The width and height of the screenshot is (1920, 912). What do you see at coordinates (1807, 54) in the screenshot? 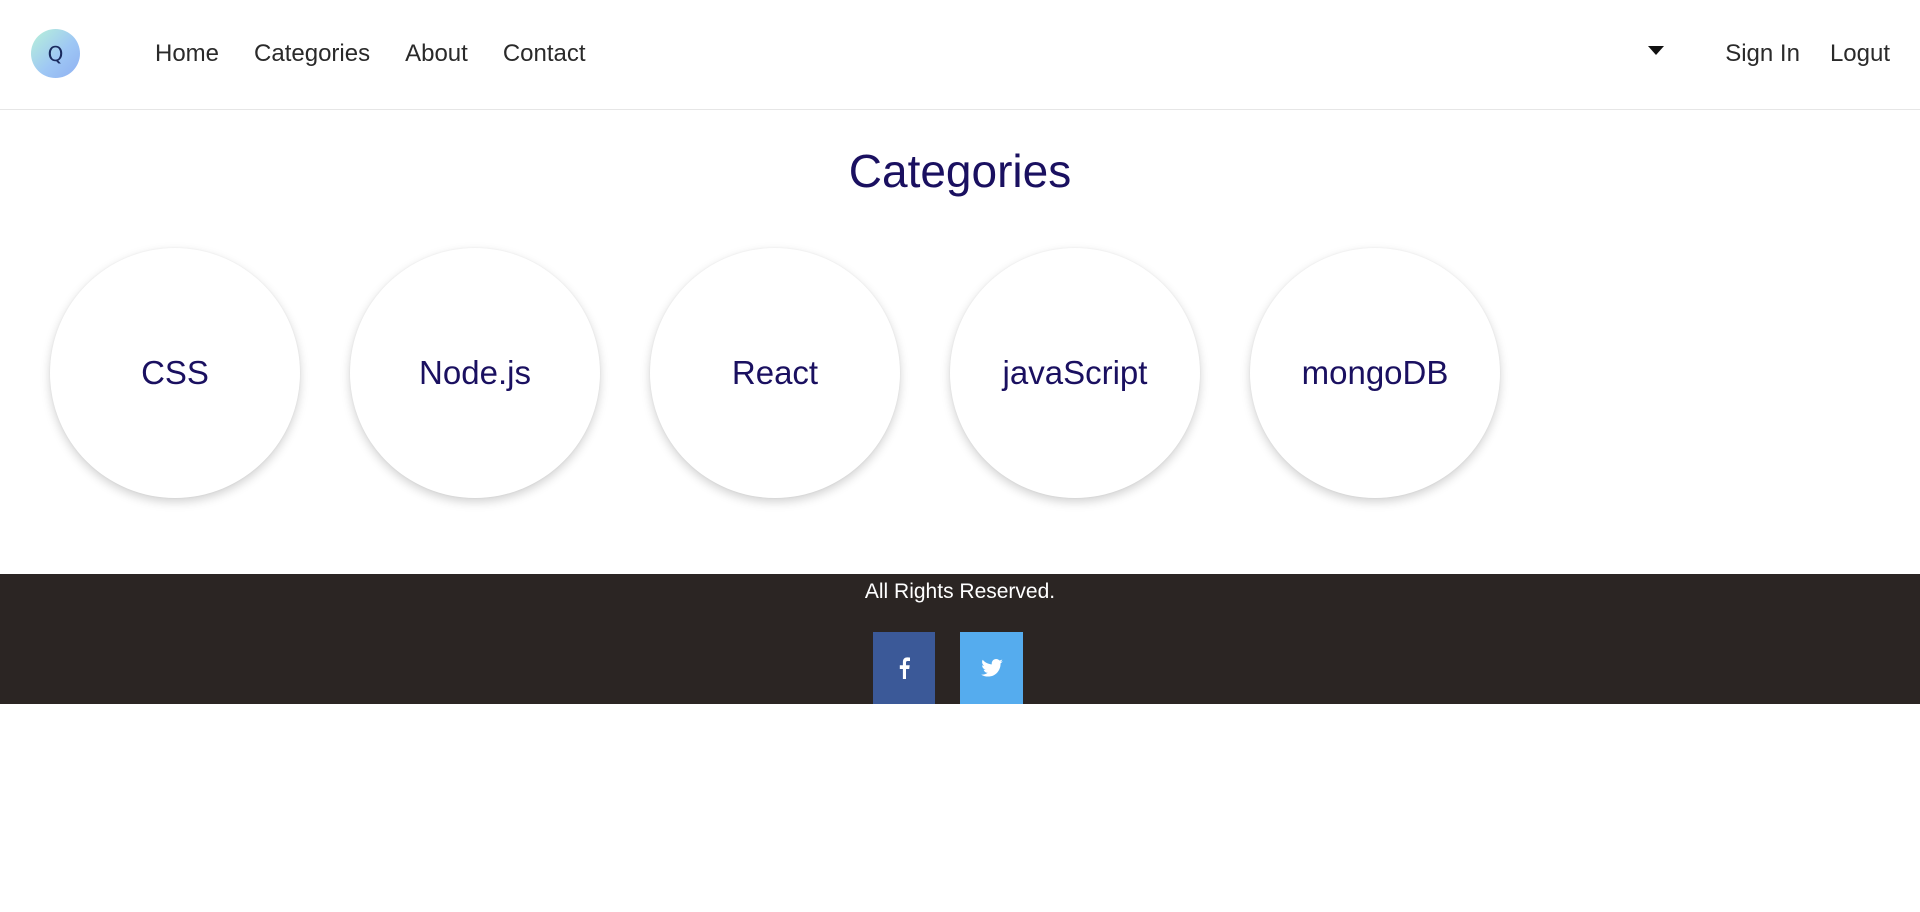
I see `auth-links: Sign In Logut` at bounding box center [1807, 54].